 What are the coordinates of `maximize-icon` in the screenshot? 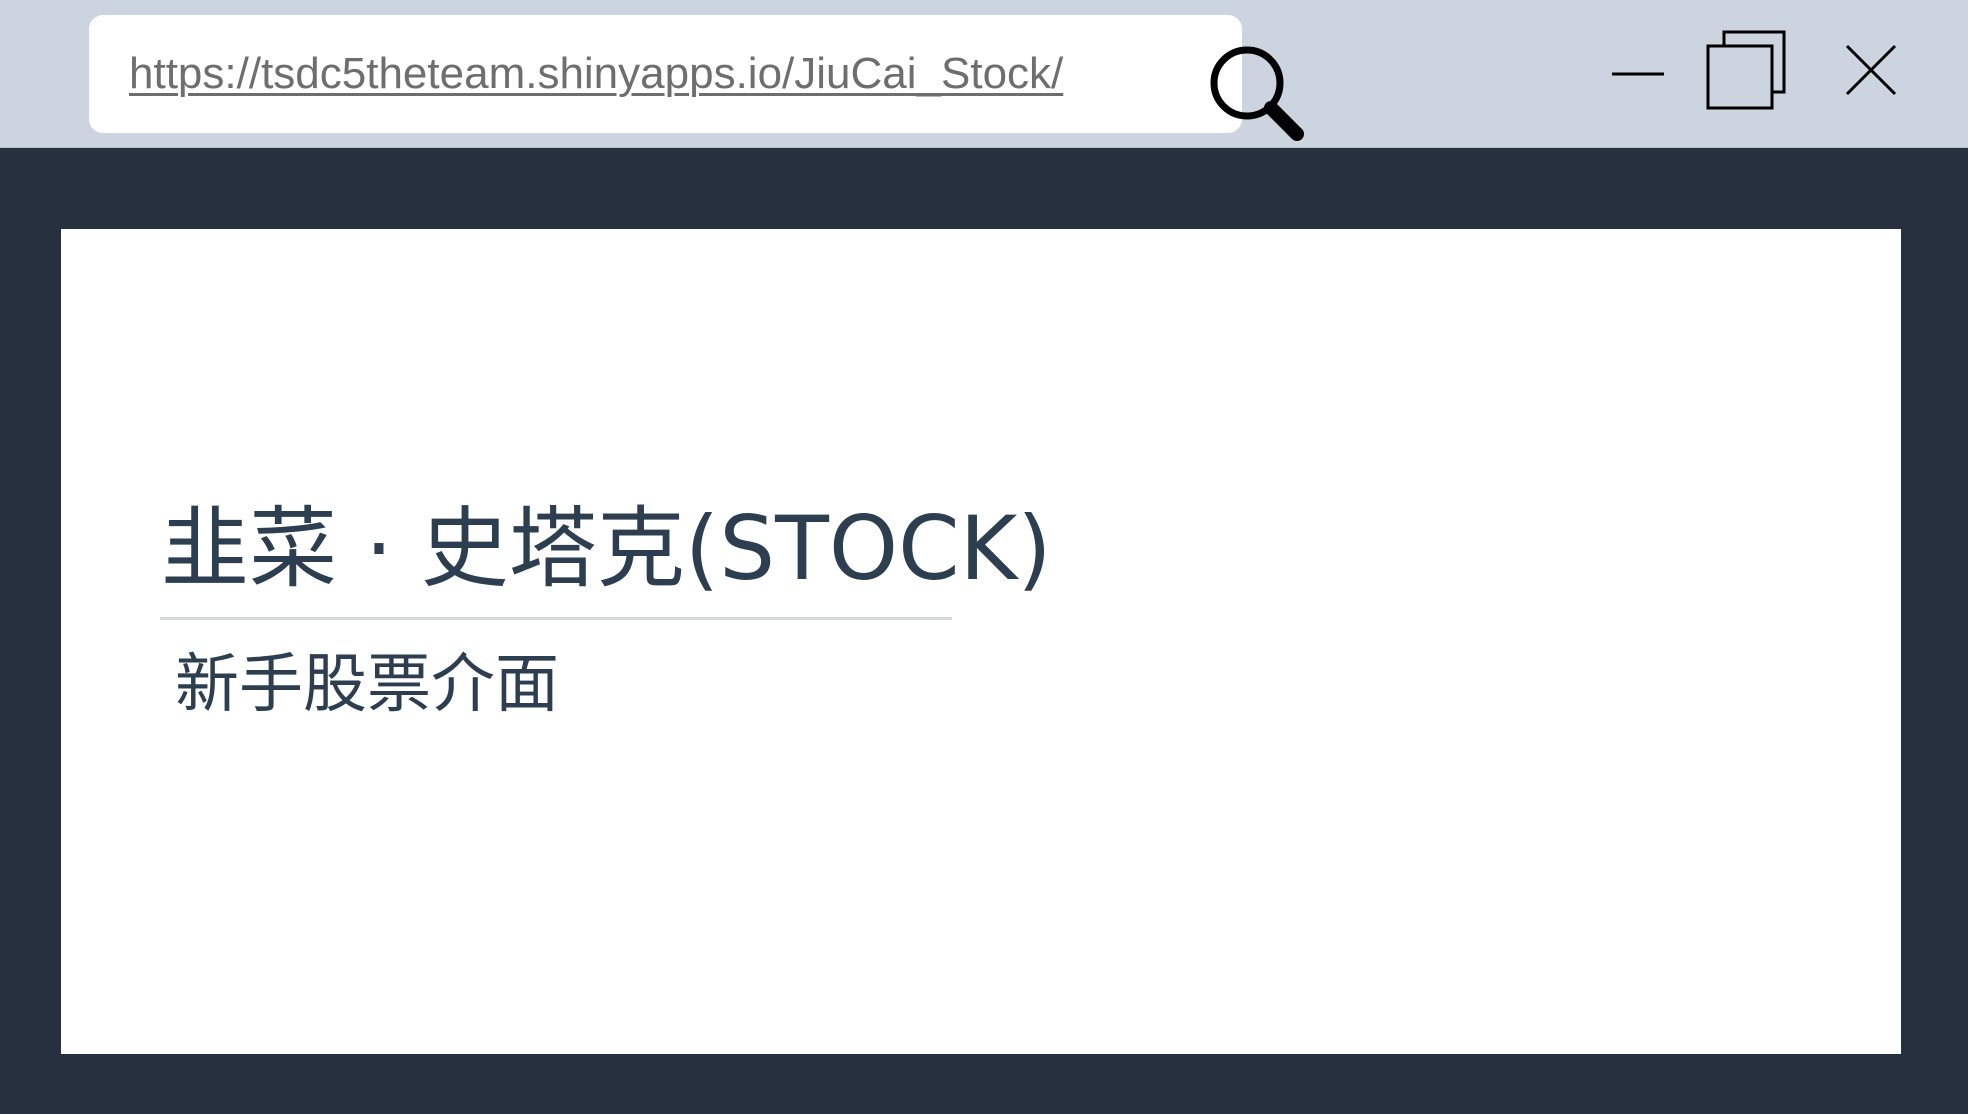 It's located at (1746, 70).